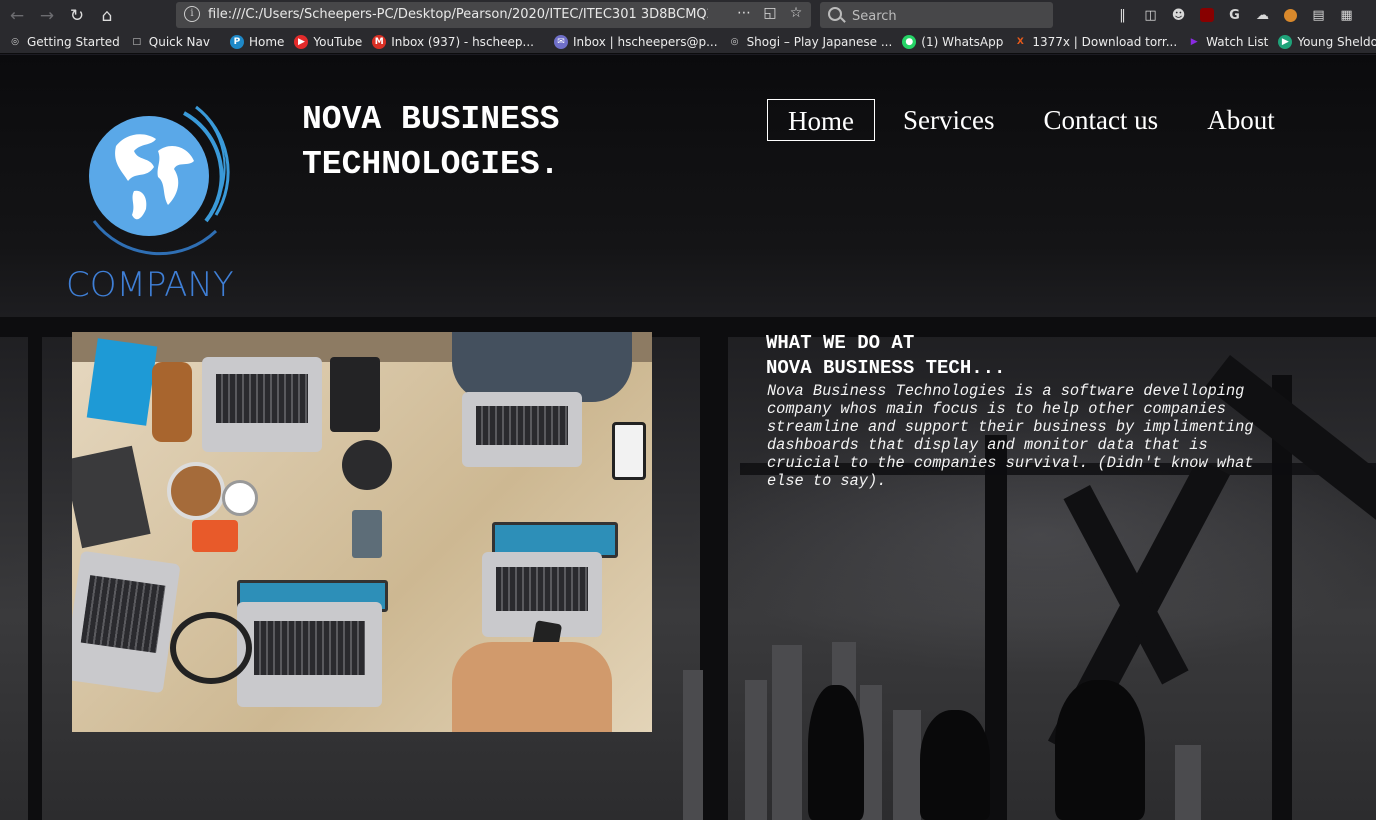  Describe the element at coordinates (430, 142) in the screenshot. I see `site-brand-title: NOVA BUSINESS TECHNOLOGIES.` at that location.